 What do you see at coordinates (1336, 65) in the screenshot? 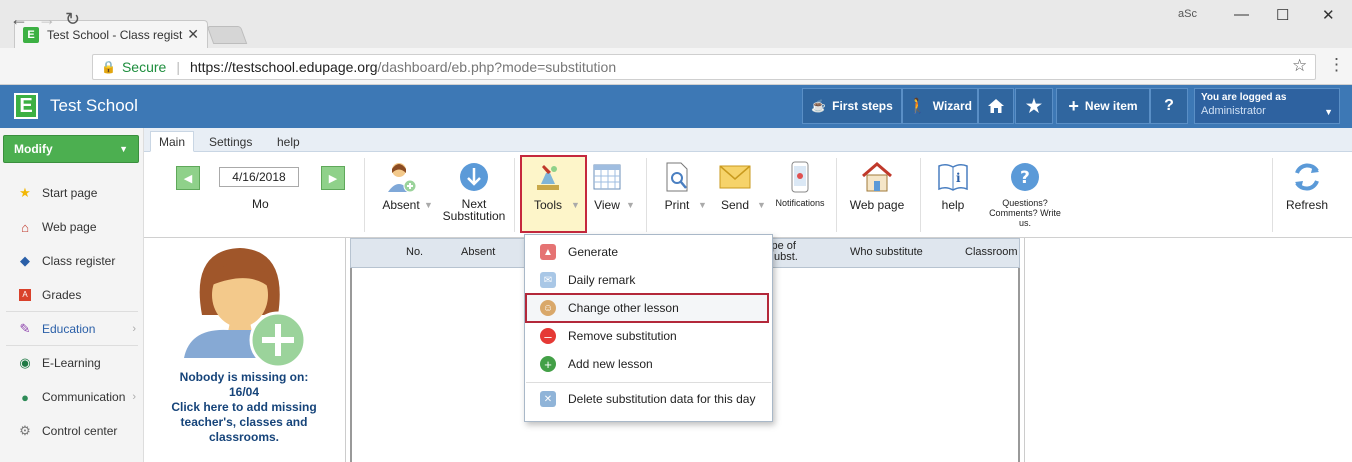
I see `browser-menu-icon: ⋮` at bounding box center [1336, 65].